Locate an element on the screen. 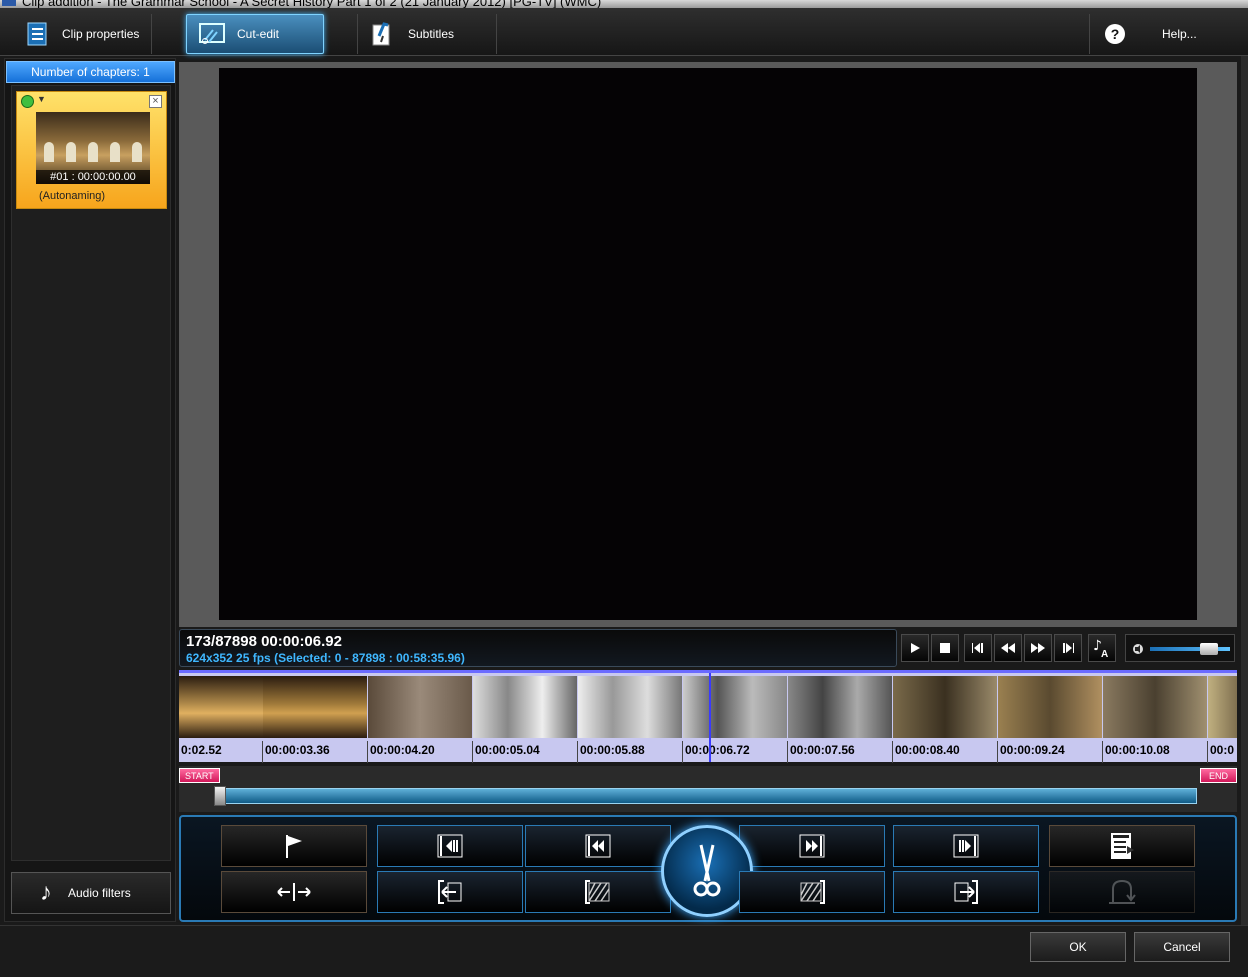 This screenshot has width=1248, height=977. start-marker: START is located at coordinates (199, 775).